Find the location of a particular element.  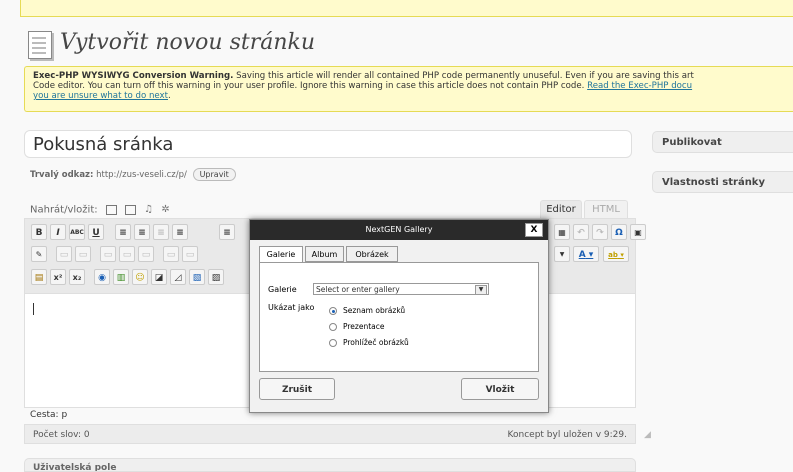

media-icon: ◪ is located at coordinates (159, 277).